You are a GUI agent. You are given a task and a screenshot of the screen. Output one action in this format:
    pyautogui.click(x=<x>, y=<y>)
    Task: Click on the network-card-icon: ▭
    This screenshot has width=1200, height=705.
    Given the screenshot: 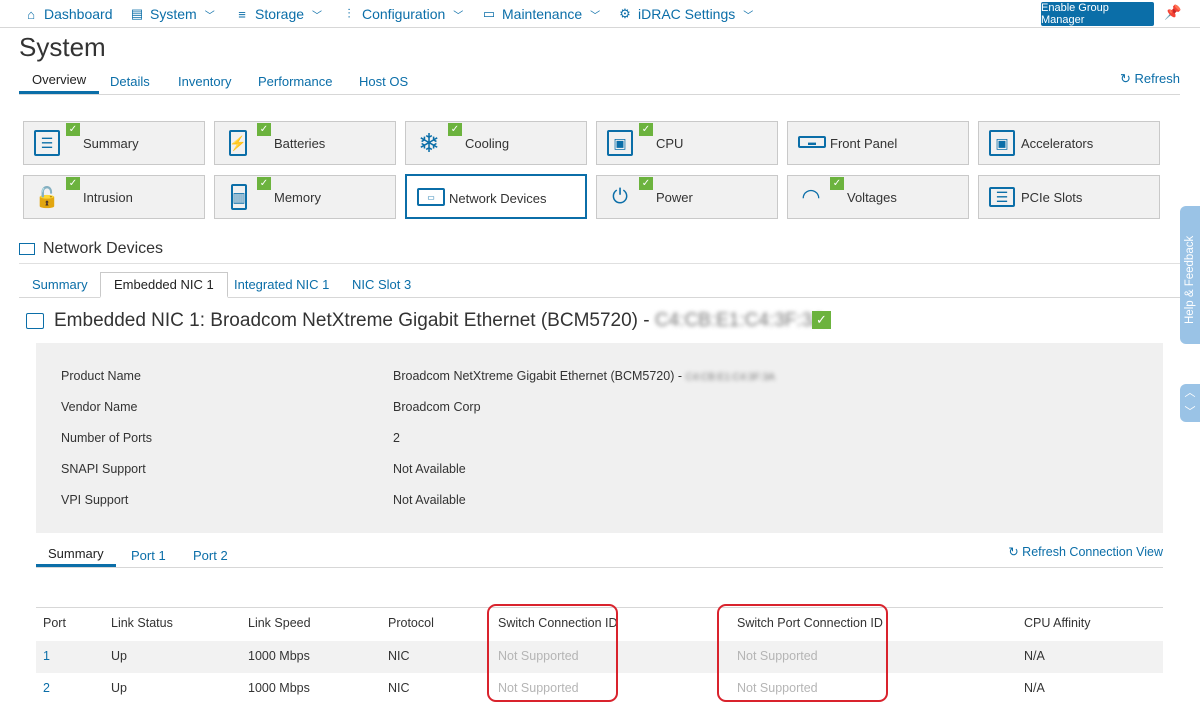 What is the action you would take?
    pyautogui.click(x=431, y=197)
    